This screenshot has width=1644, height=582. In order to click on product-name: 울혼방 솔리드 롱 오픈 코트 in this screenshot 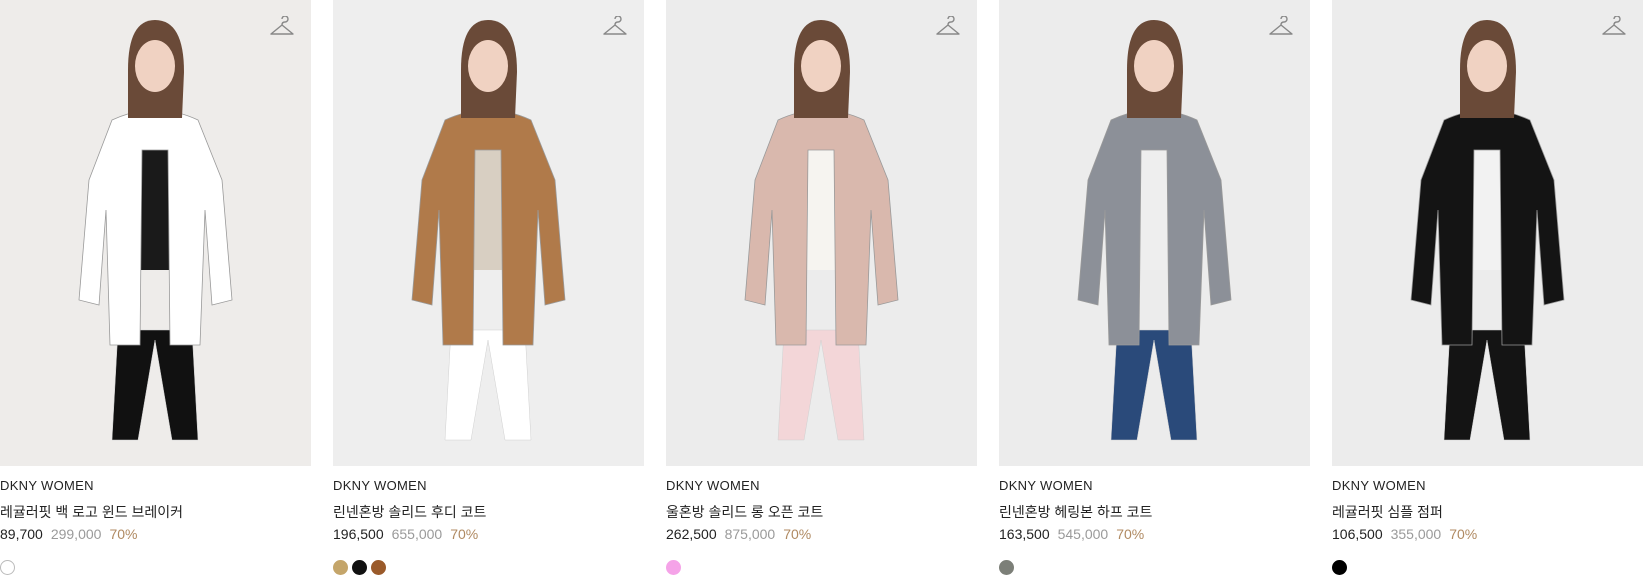, I will do `click(744, 512)`.